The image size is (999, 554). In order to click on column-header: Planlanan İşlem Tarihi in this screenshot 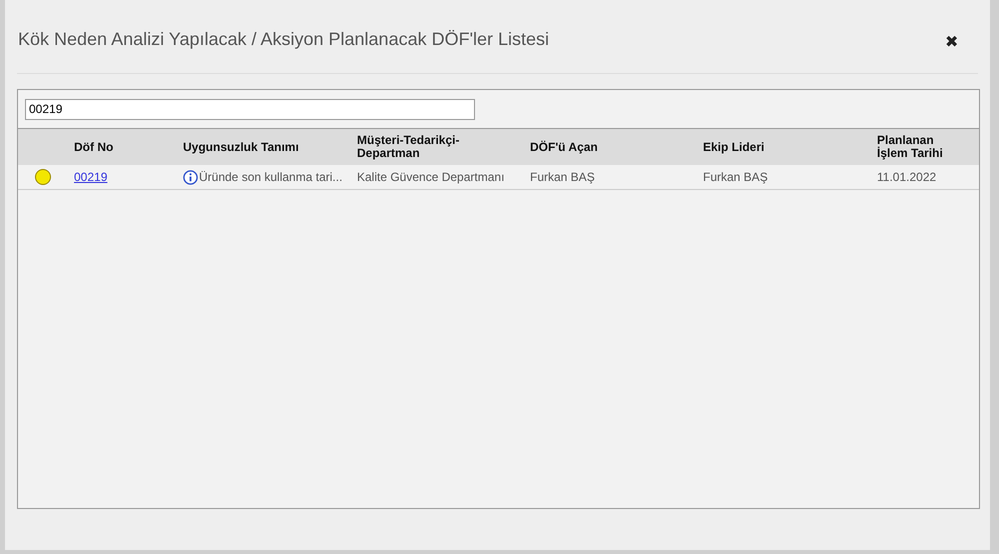, I will do `click(910, 147)`.